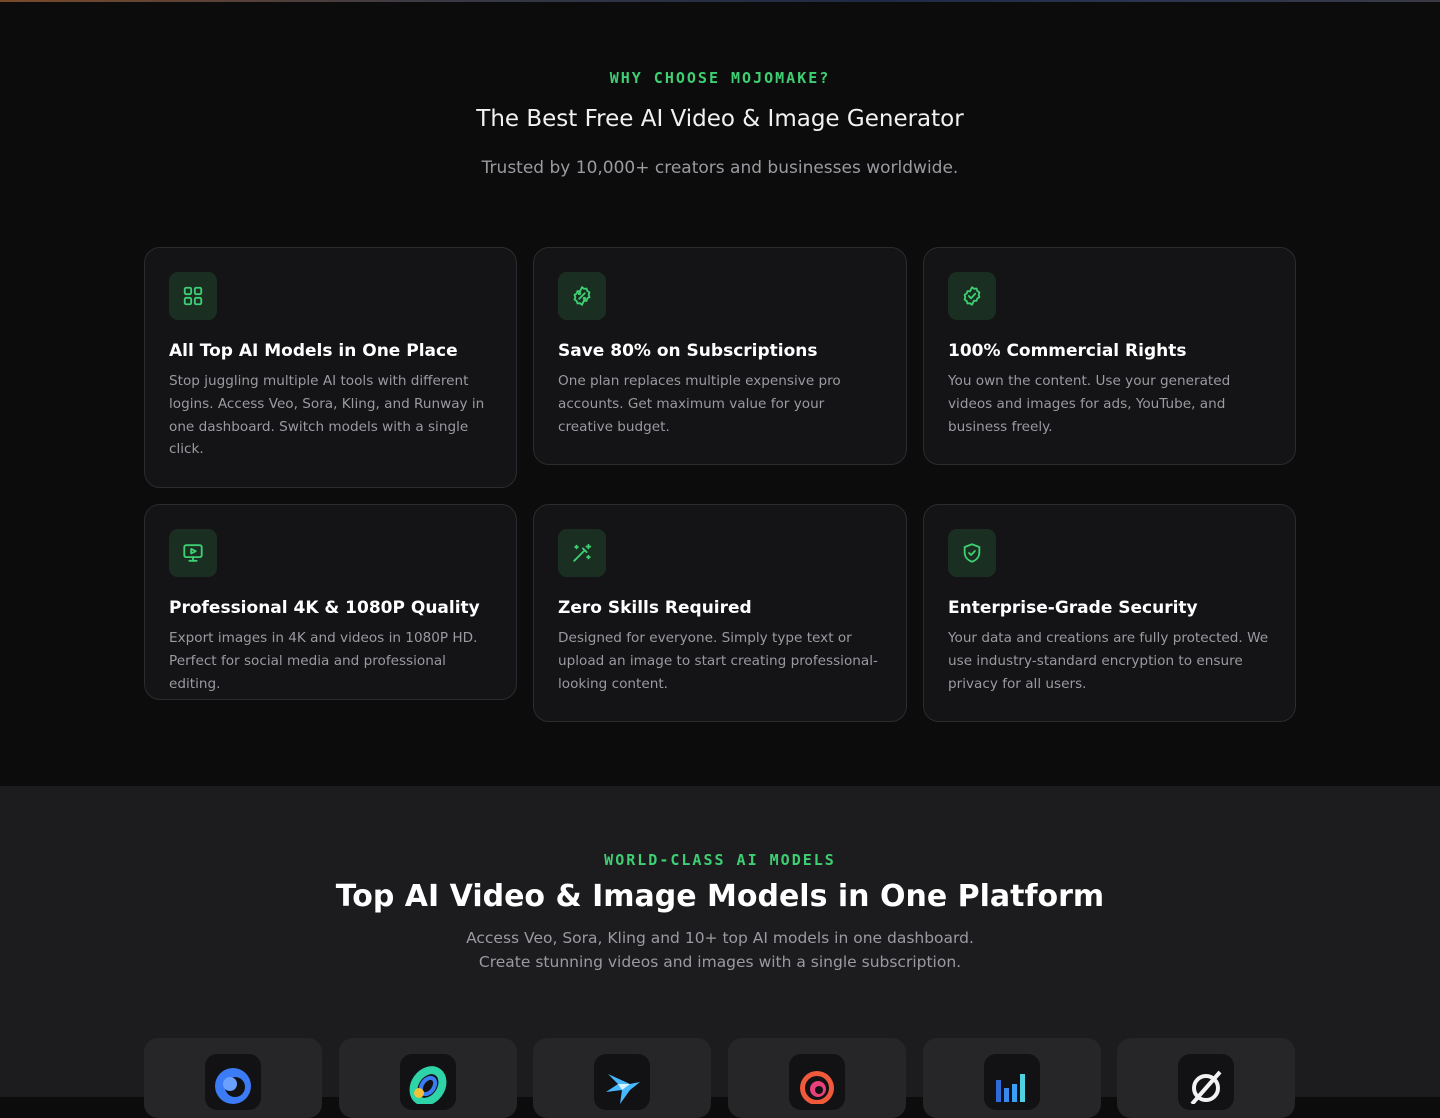 The width and height of the screenshot is (1440, 1118). Describe the element at coordinates (817, 1087) in the screenshot. I see `spiral-orange-logo-icon` at that location.